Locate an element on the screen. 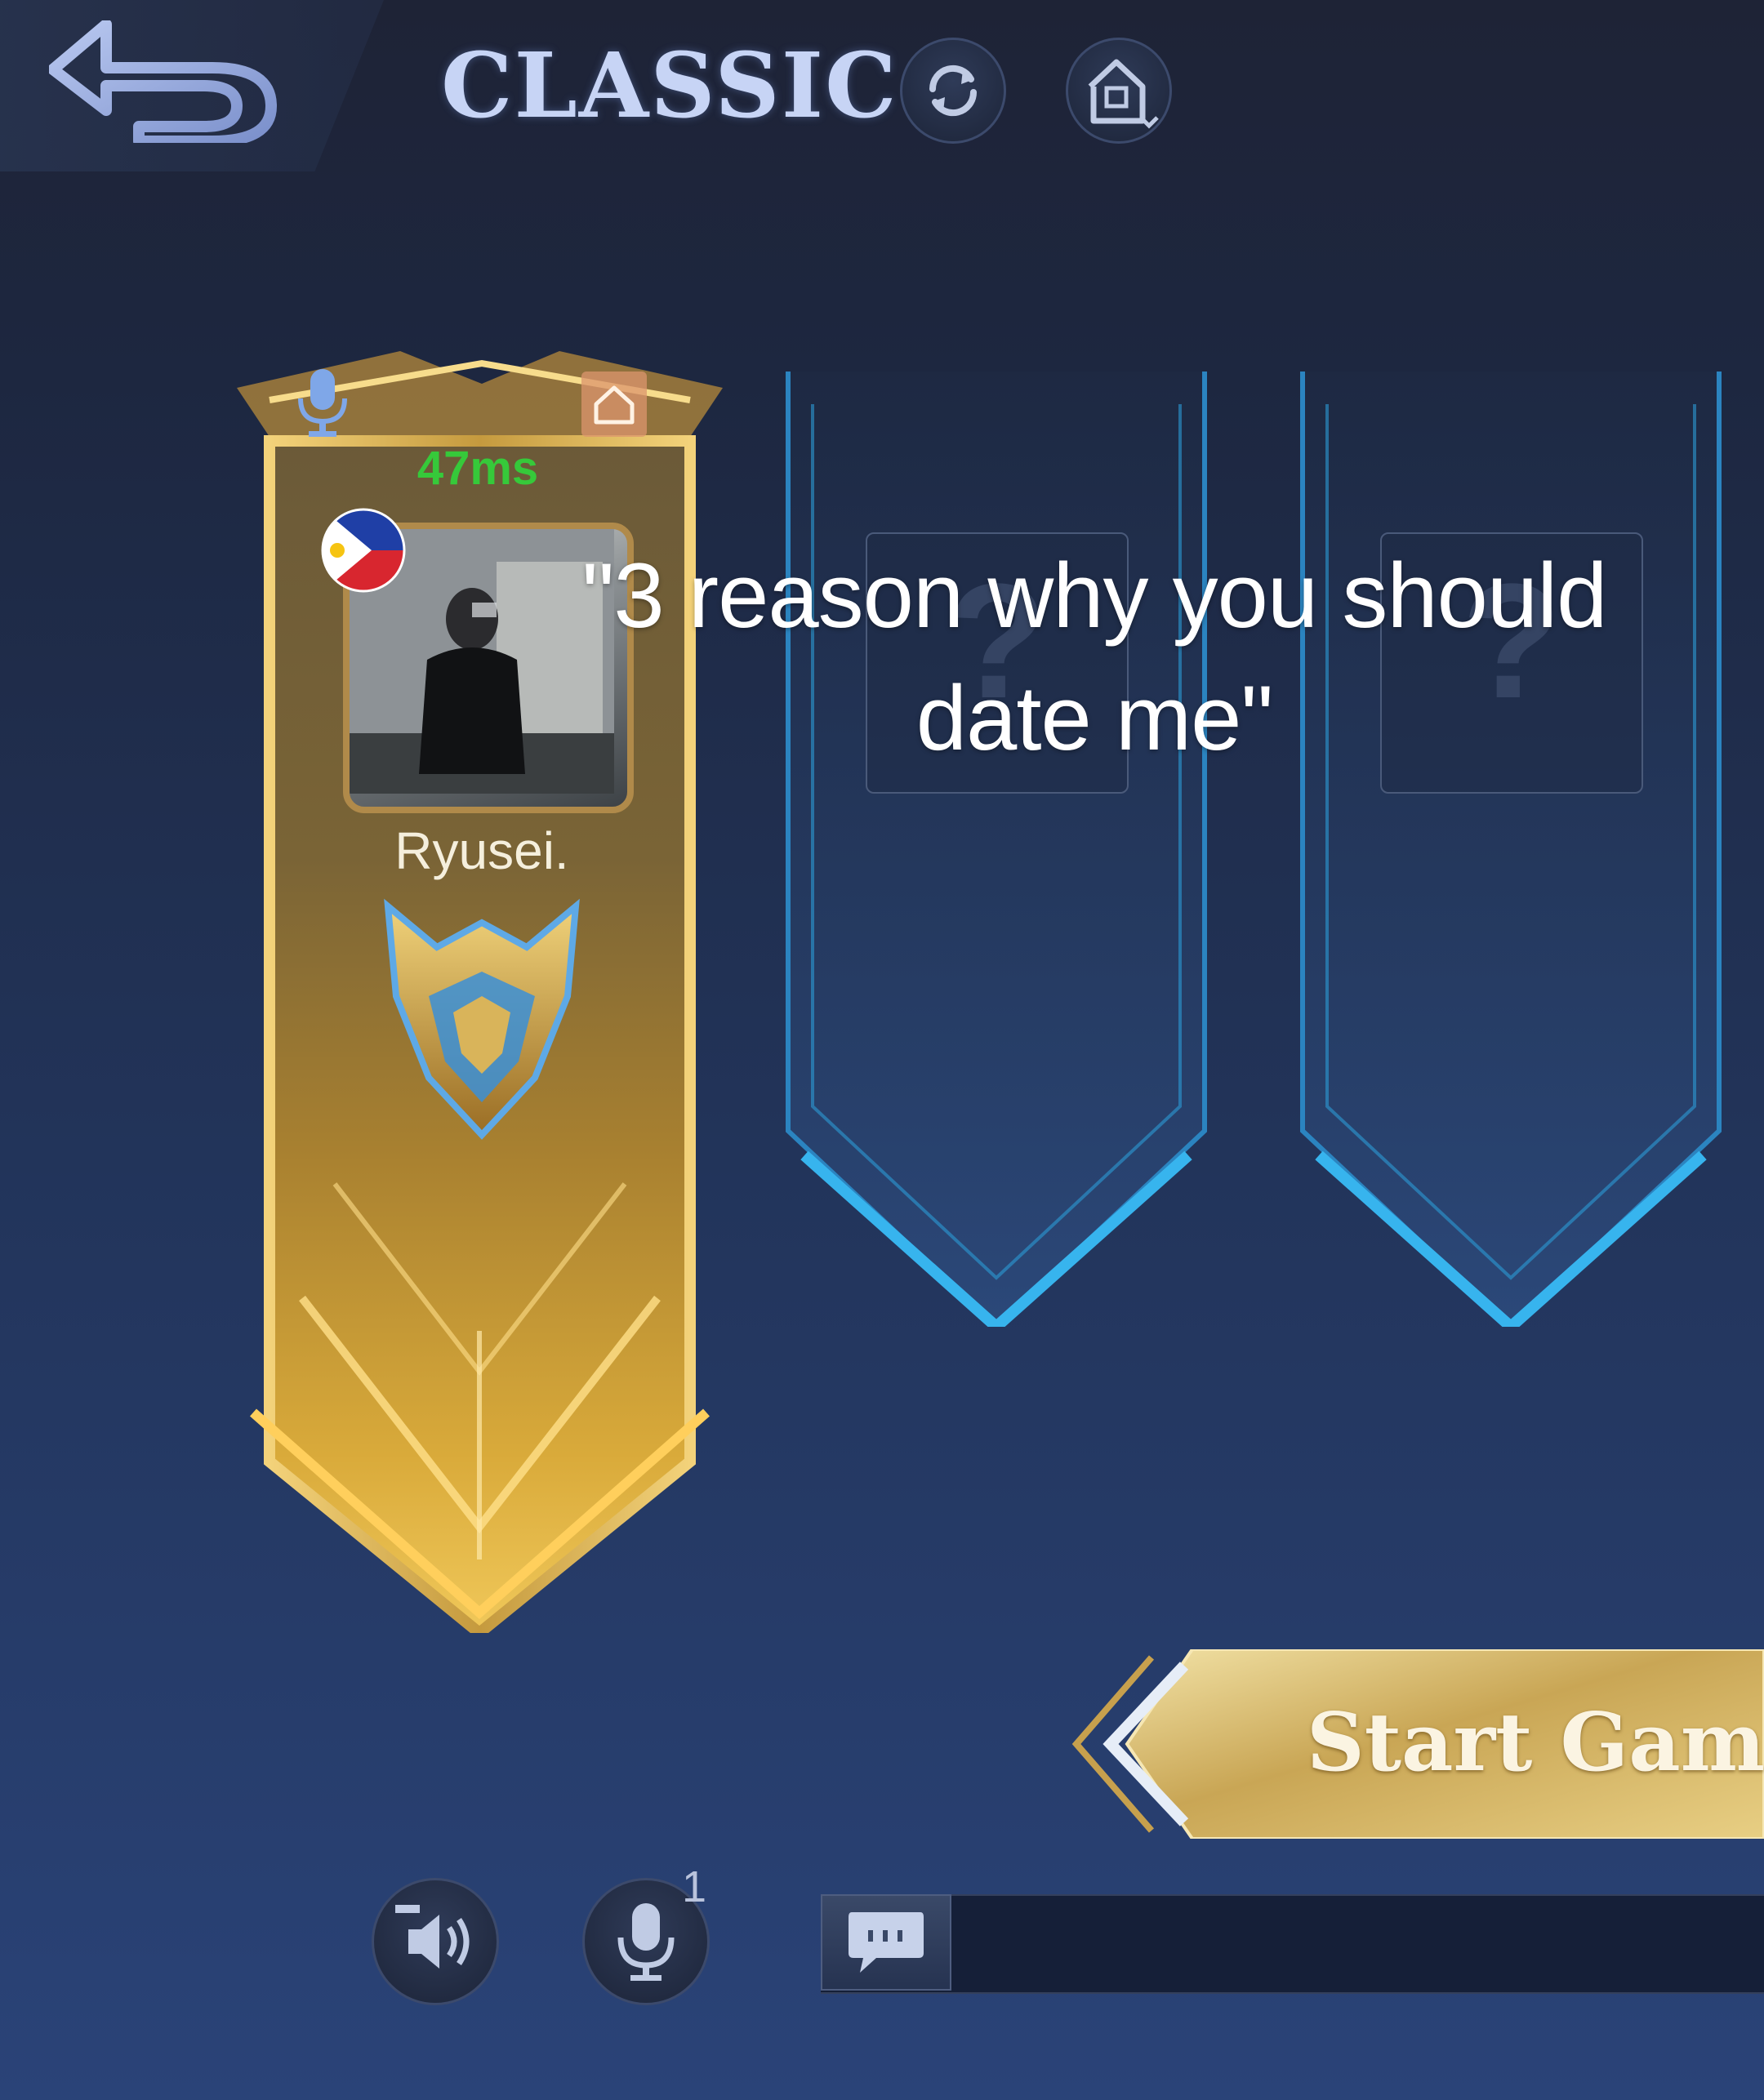  chat-bubble-icon is located at coordinates (887, 1942).